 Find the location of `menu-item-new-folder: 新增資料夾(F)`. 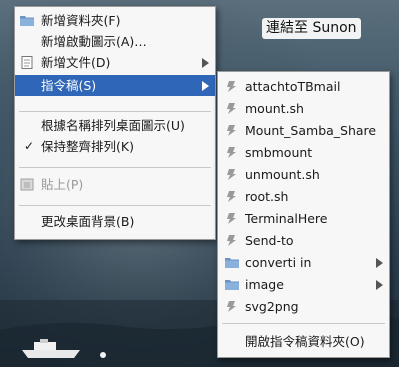

menu-item-new-folder: 新增資料夾(F) is located at coordinates (115, 20).